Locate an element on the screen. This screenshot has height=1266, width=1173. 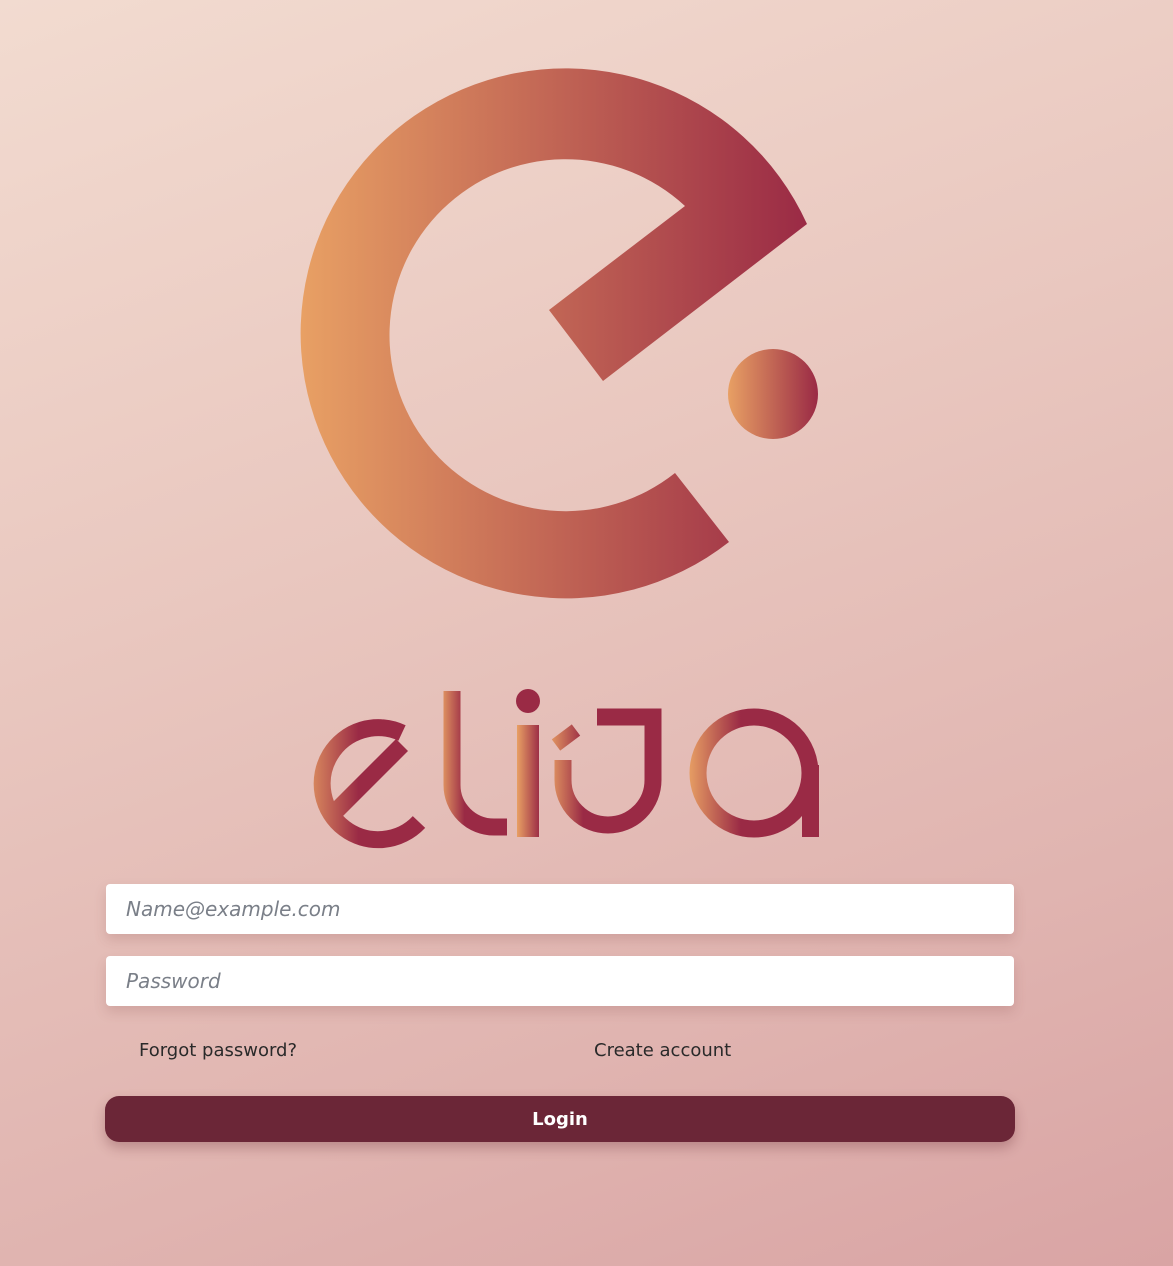
password-input is located at coordinates (560, 981).